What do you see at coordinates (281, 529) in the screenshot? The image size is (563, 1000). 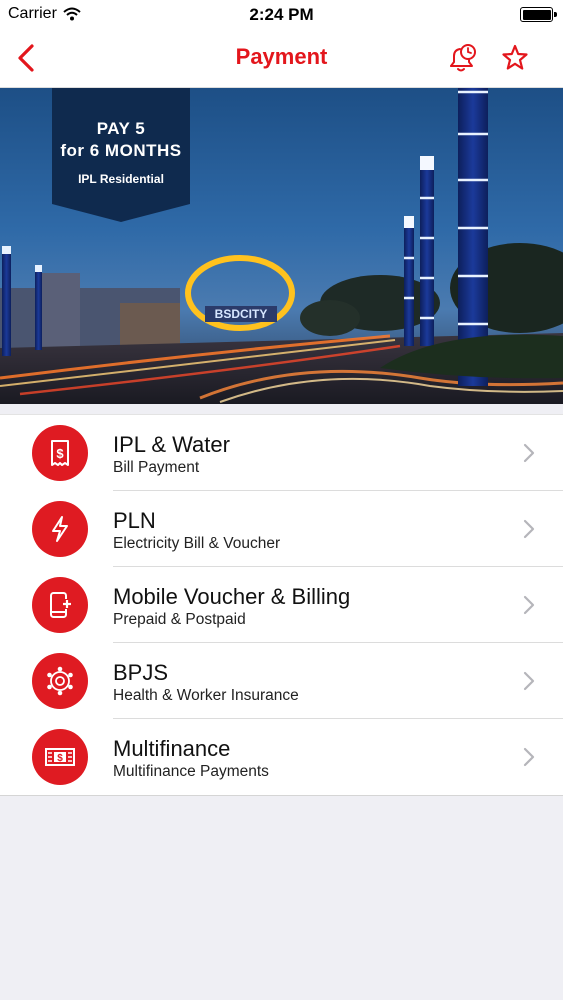 I see `menu-item-pln: PLN Electricity Bill & Voucher` at bounding box center [281, 529].